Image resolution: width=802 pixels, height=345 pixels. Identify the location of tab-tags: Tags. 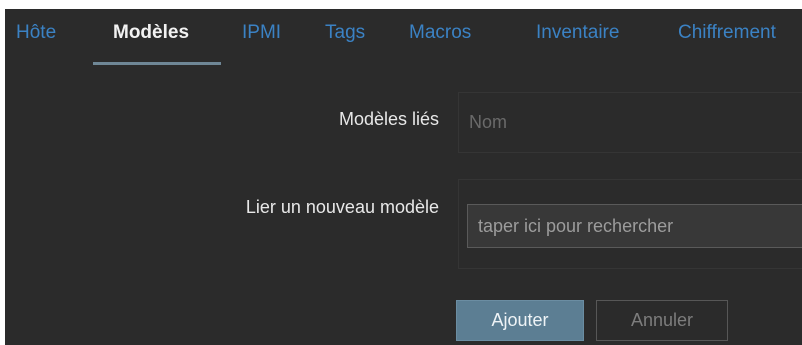
(345, 33).